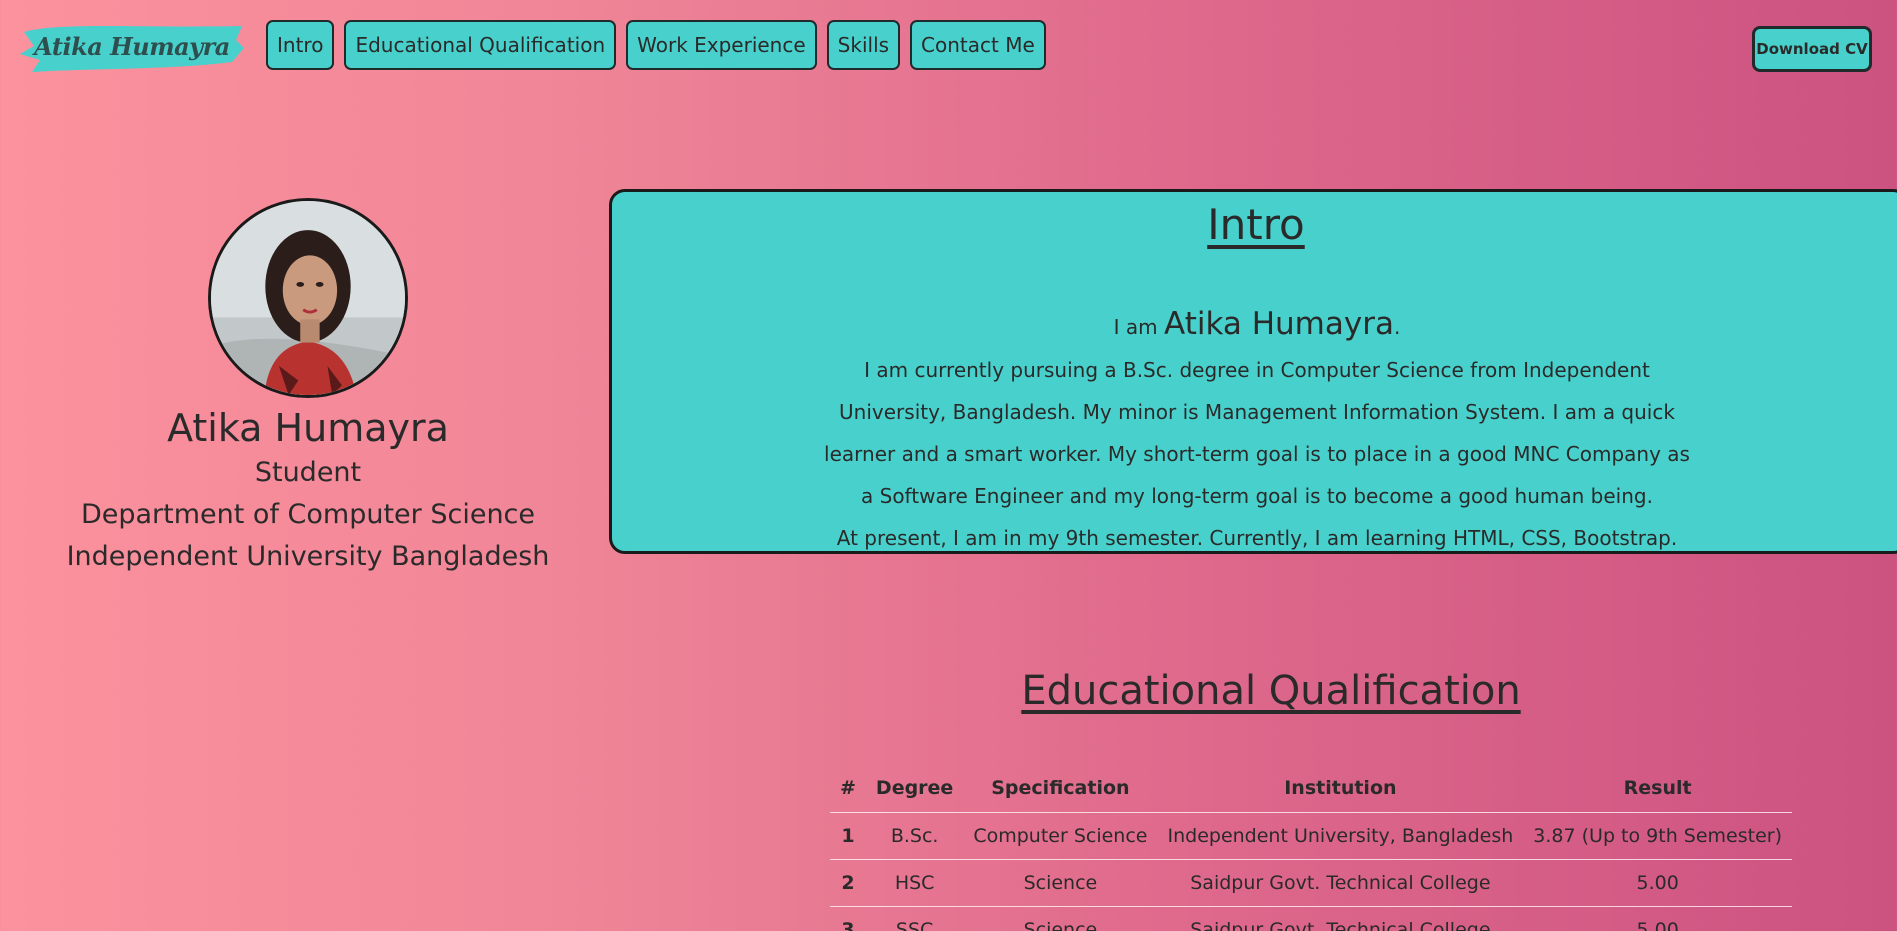 The height and width of the screenshot is (931, 1897). Describe the element at coordinates (1256, 224) in the screenshot. I see `intro-title: Intro` at that location.